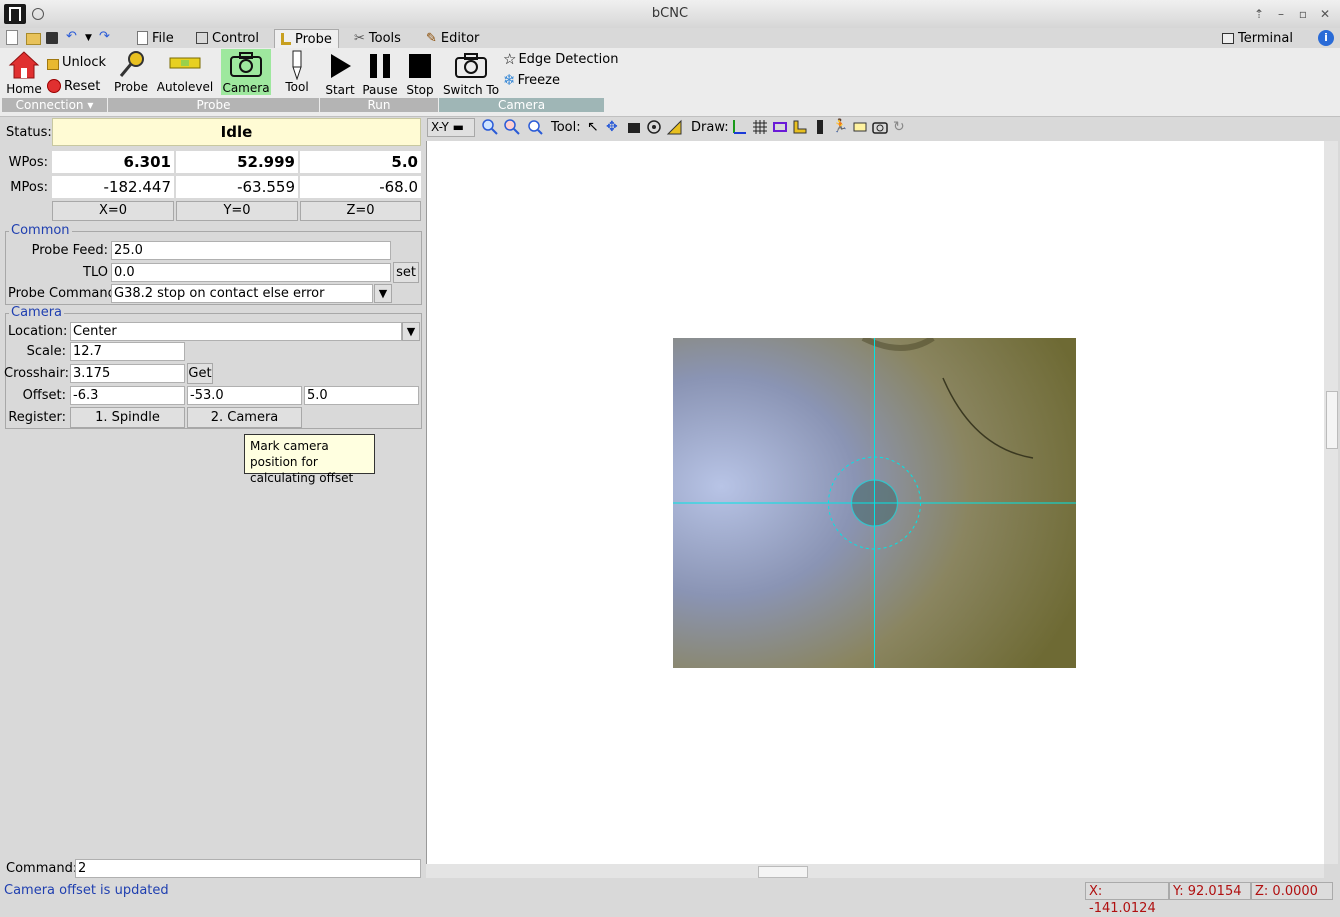 Image resolution: width=1340 pixels, height=917 pixels. I want to click on tools-icon: ✂, so click(359, 38).